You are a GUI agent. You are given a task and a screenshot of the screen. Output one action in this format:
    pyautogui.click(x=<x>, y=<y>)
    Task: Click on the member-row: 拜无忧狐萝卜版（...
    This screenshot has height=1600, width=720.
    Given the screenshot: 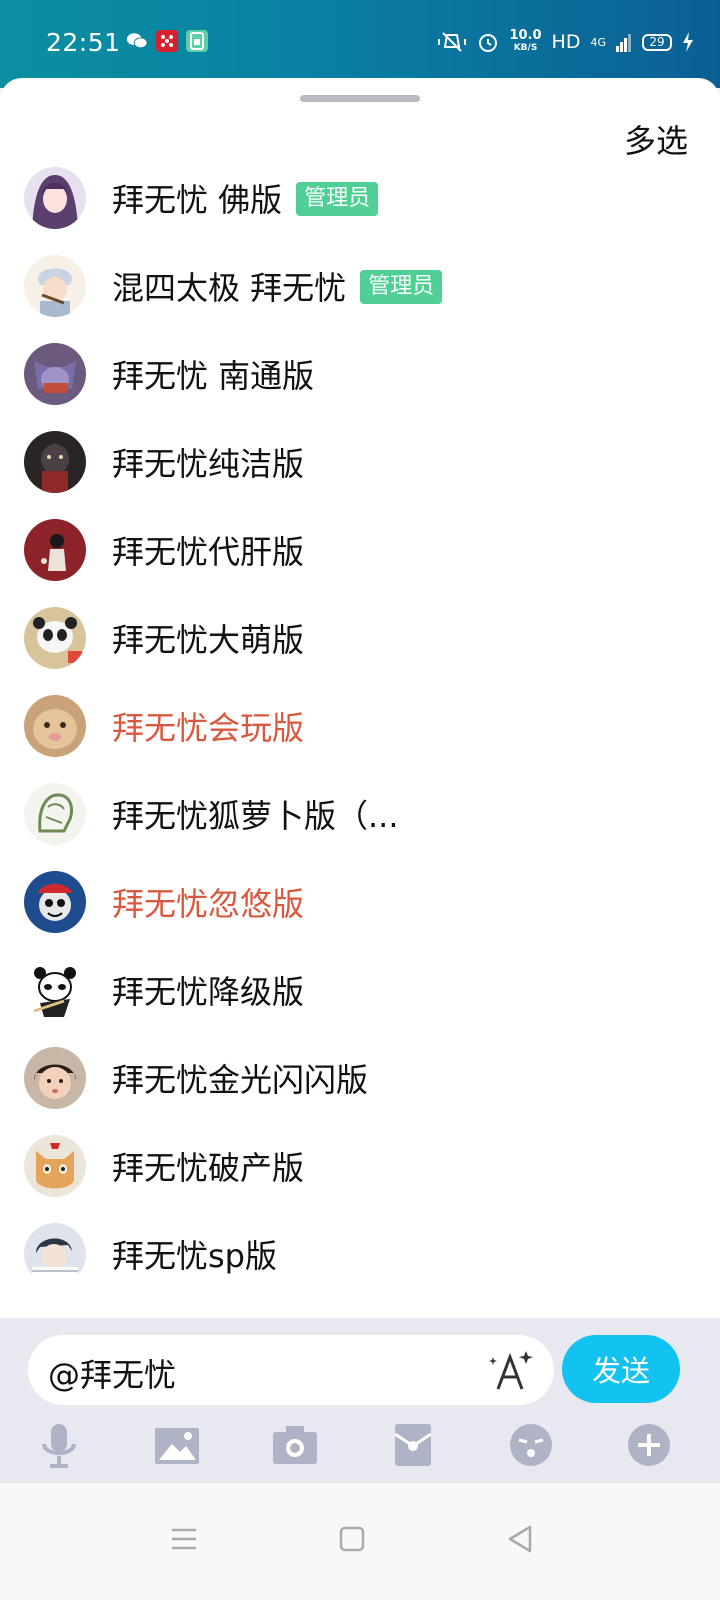 What is the action you would take?
    pyautogui.click(x=360, y=814)
    